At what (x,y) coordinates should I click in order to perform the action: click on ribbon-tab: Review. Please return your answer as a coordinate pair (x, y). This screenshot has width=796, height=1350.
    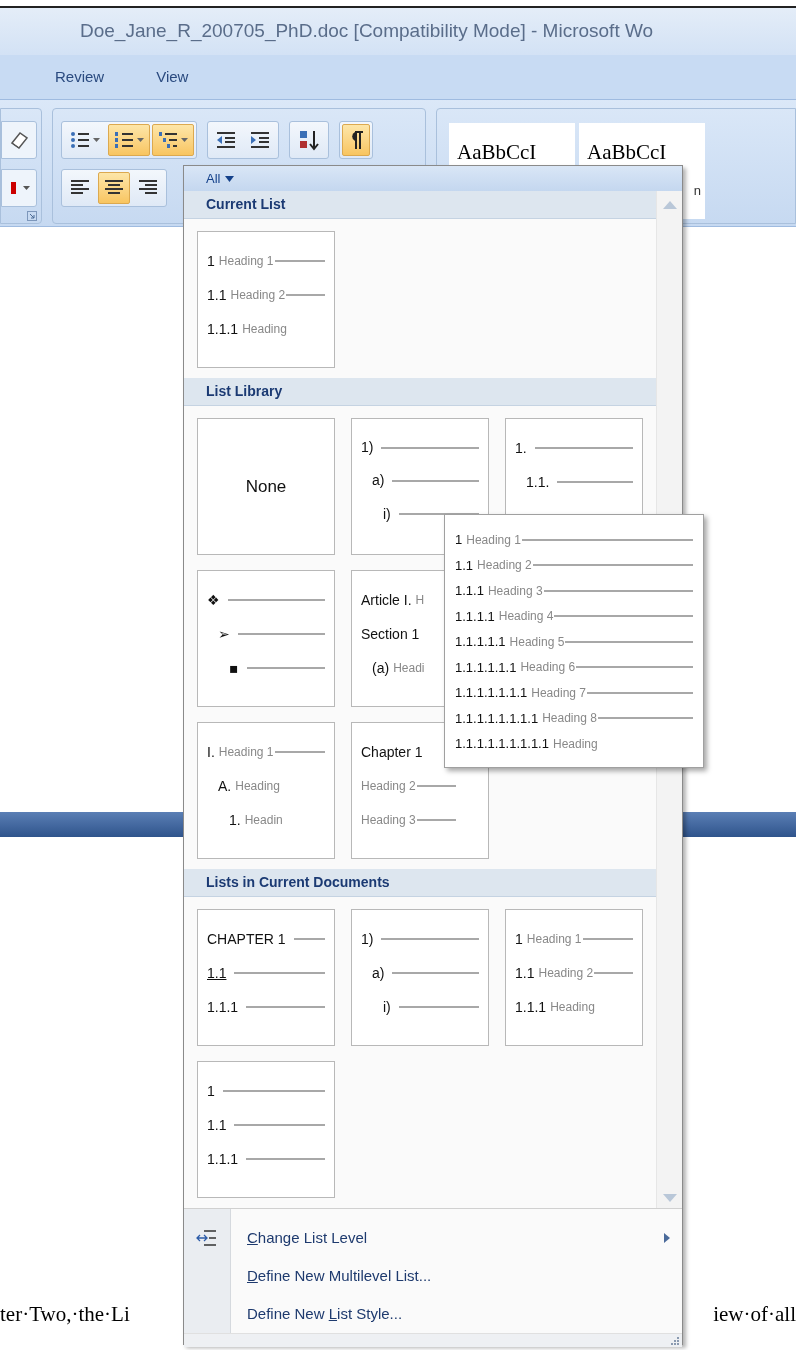
    Looking at the image, I should click on (80, 77).